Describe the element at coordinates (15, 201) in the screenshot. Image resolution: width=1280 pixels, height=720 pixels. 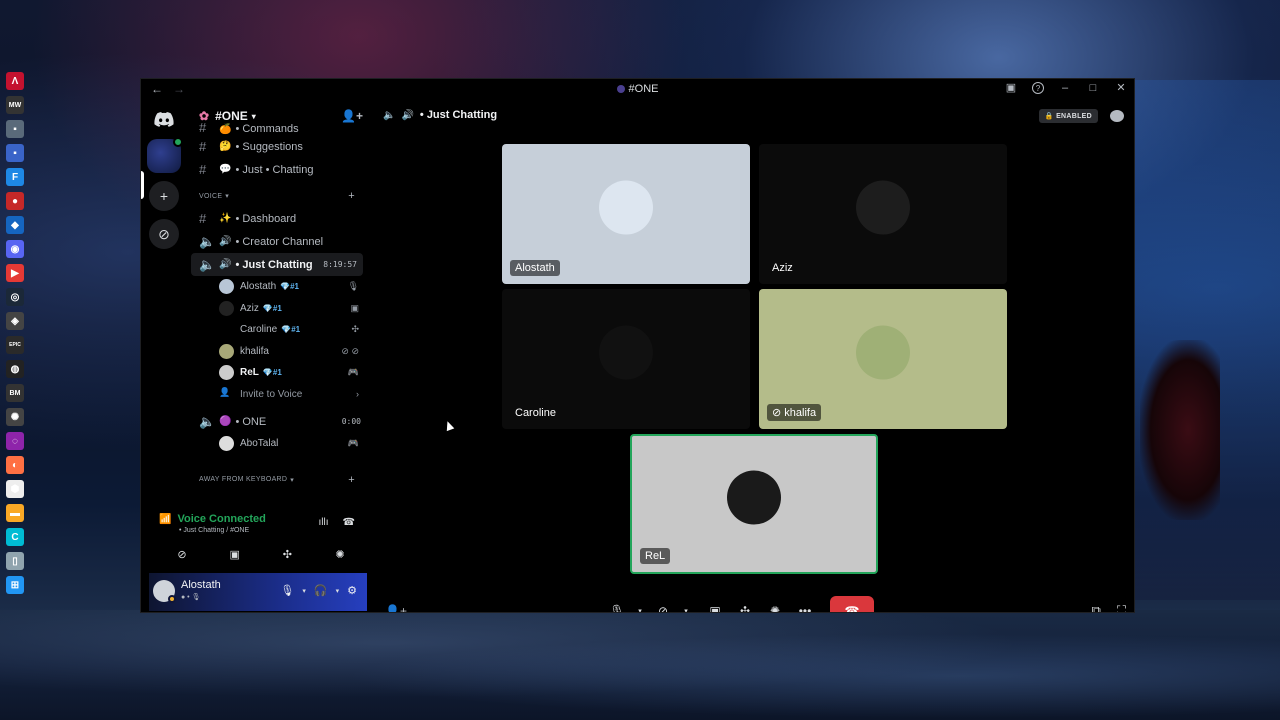
I see `among-us-icon: ●` at that location.